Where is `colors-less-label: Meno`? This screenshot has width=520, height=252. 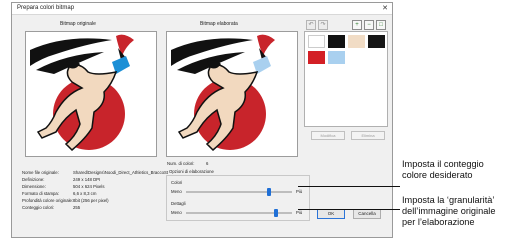 colors-less-label: Meno is located at coordinates (176, 191).